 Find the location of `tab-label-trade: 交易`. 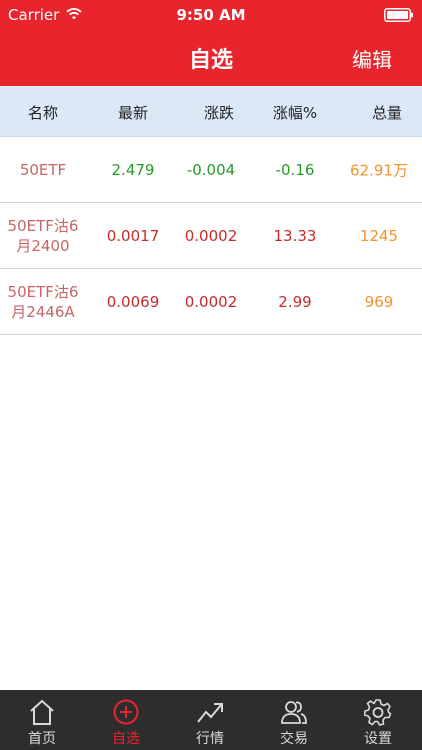

tab-label-trade: 交易 is located at coordinates (294, 739).